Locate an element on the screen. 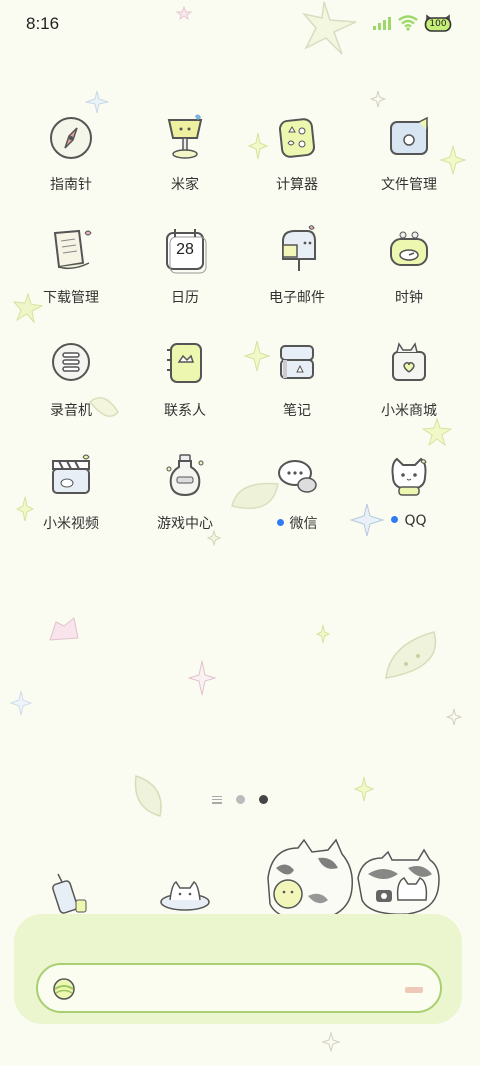 This screenshot has height=1066, width=480. app-label: 时钟 is located at coordinates (409, 298).